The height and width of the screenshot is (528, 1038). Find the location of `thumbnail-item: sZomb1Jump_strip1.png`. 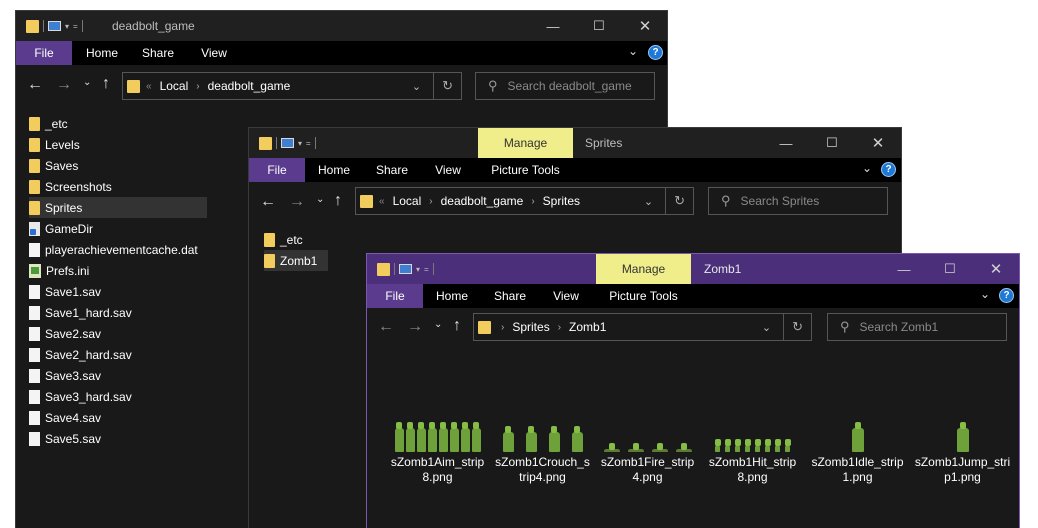

thumbnail-item: sZomb1Jump_strip1.png is located at coordinates (962, 449).